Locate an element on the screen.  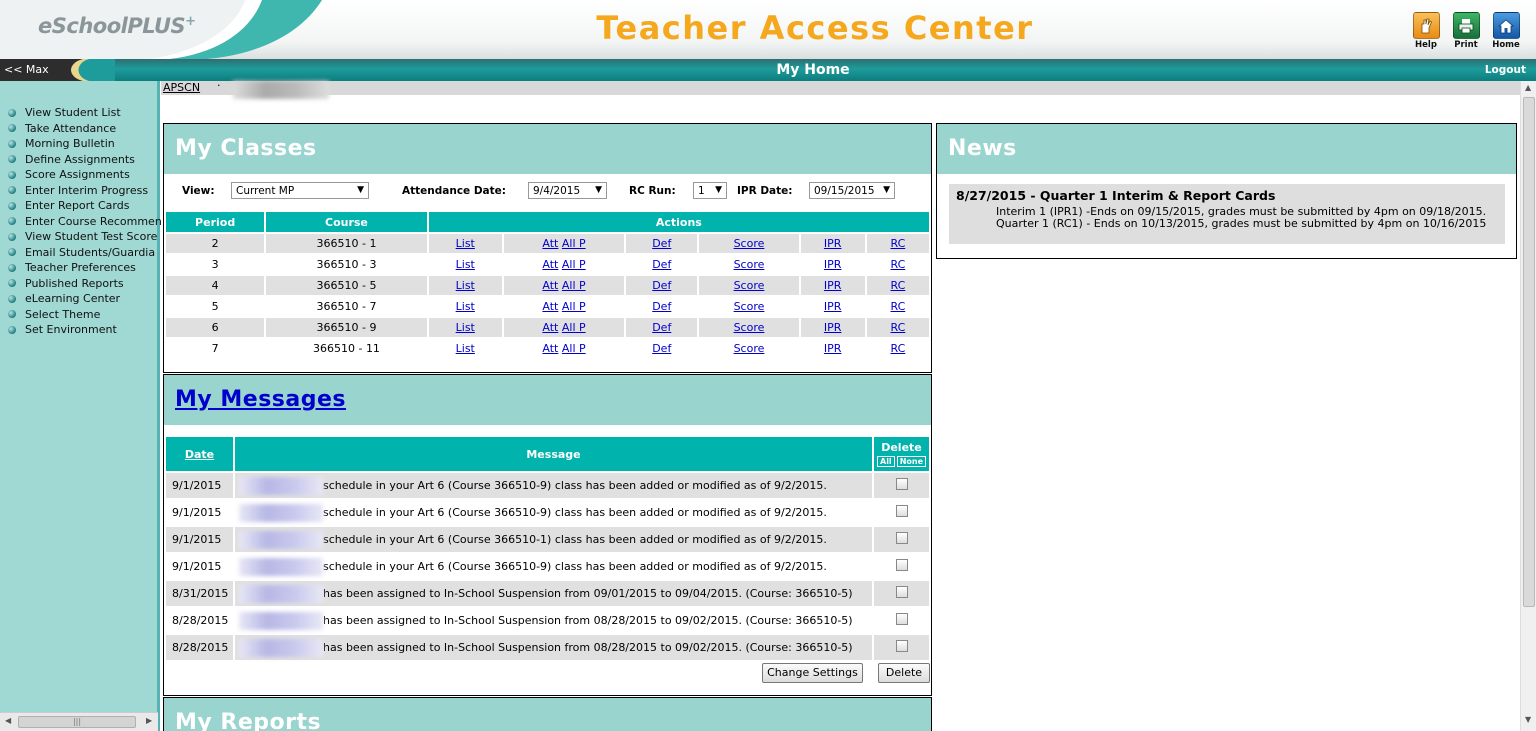
scroll-right-icon: ▶ is located at coordinates (149, 720).